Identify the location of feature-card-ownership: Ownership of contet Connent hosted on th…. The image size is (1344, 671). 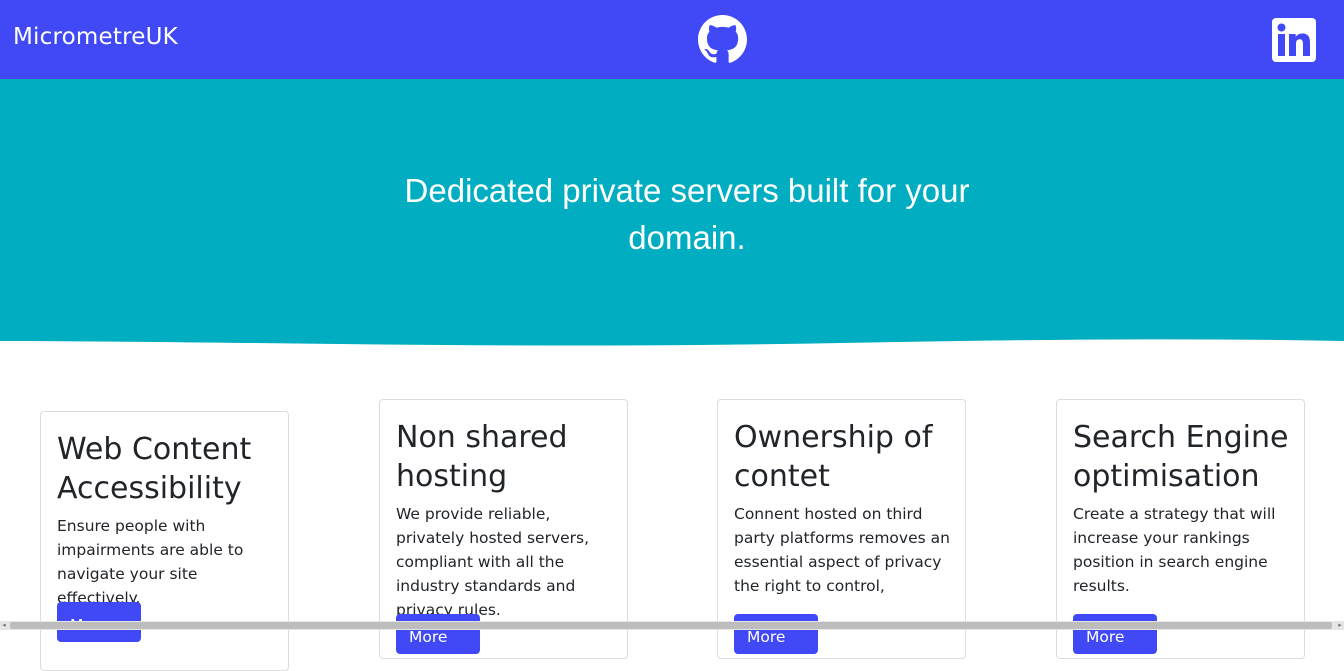
(841, 529).